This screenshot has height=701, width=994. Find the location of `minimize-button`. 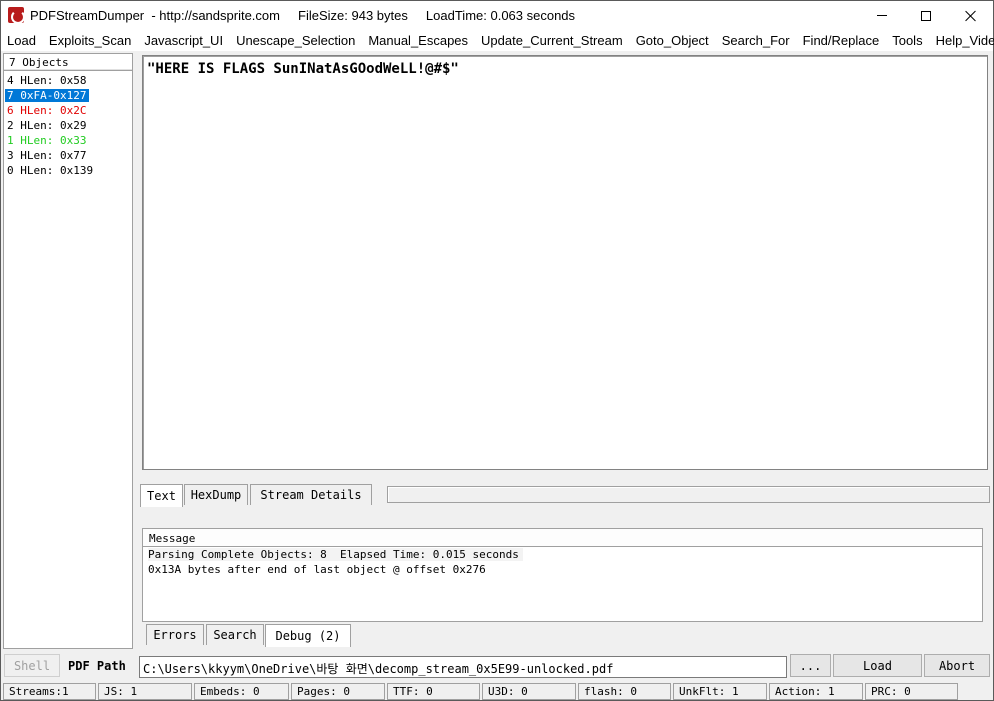

minimize-button is located at coordinates (882, 15).